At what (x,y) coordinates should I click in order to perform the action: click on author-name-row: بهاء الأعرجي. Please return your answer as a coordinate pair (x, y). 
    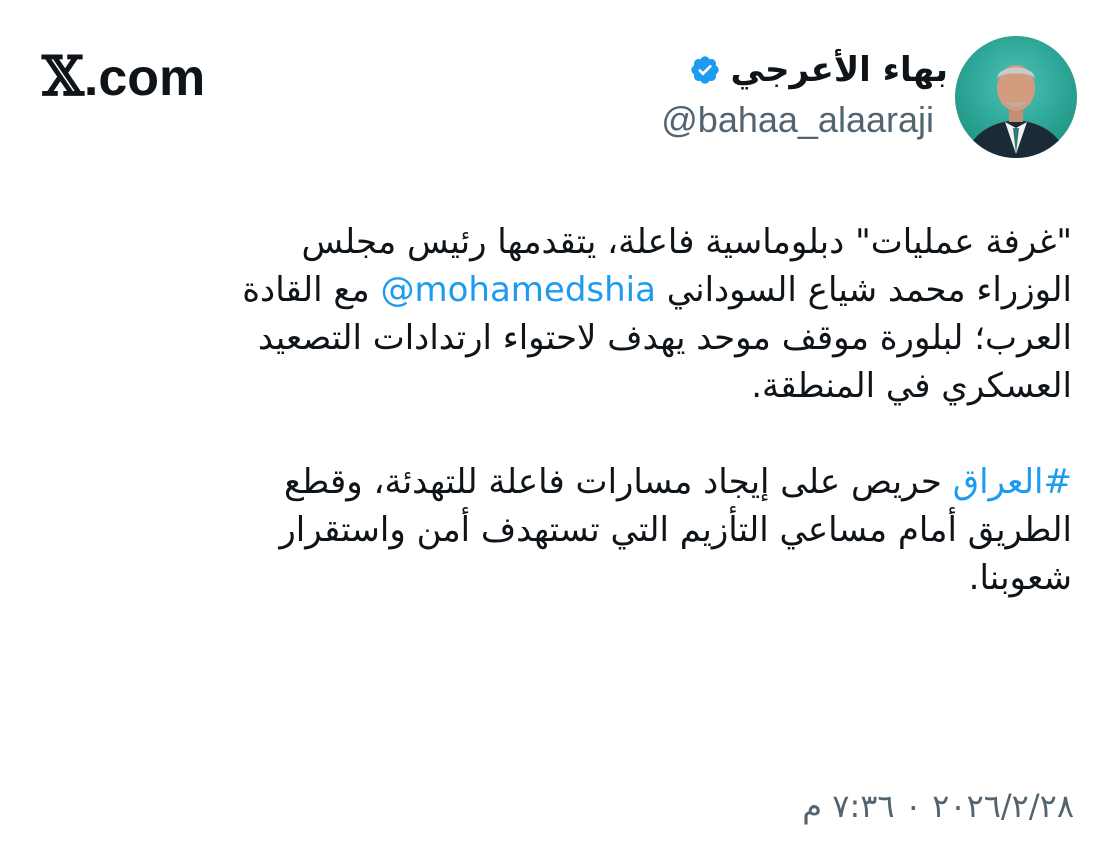
    Looking at the image, I should click on (818, 70).